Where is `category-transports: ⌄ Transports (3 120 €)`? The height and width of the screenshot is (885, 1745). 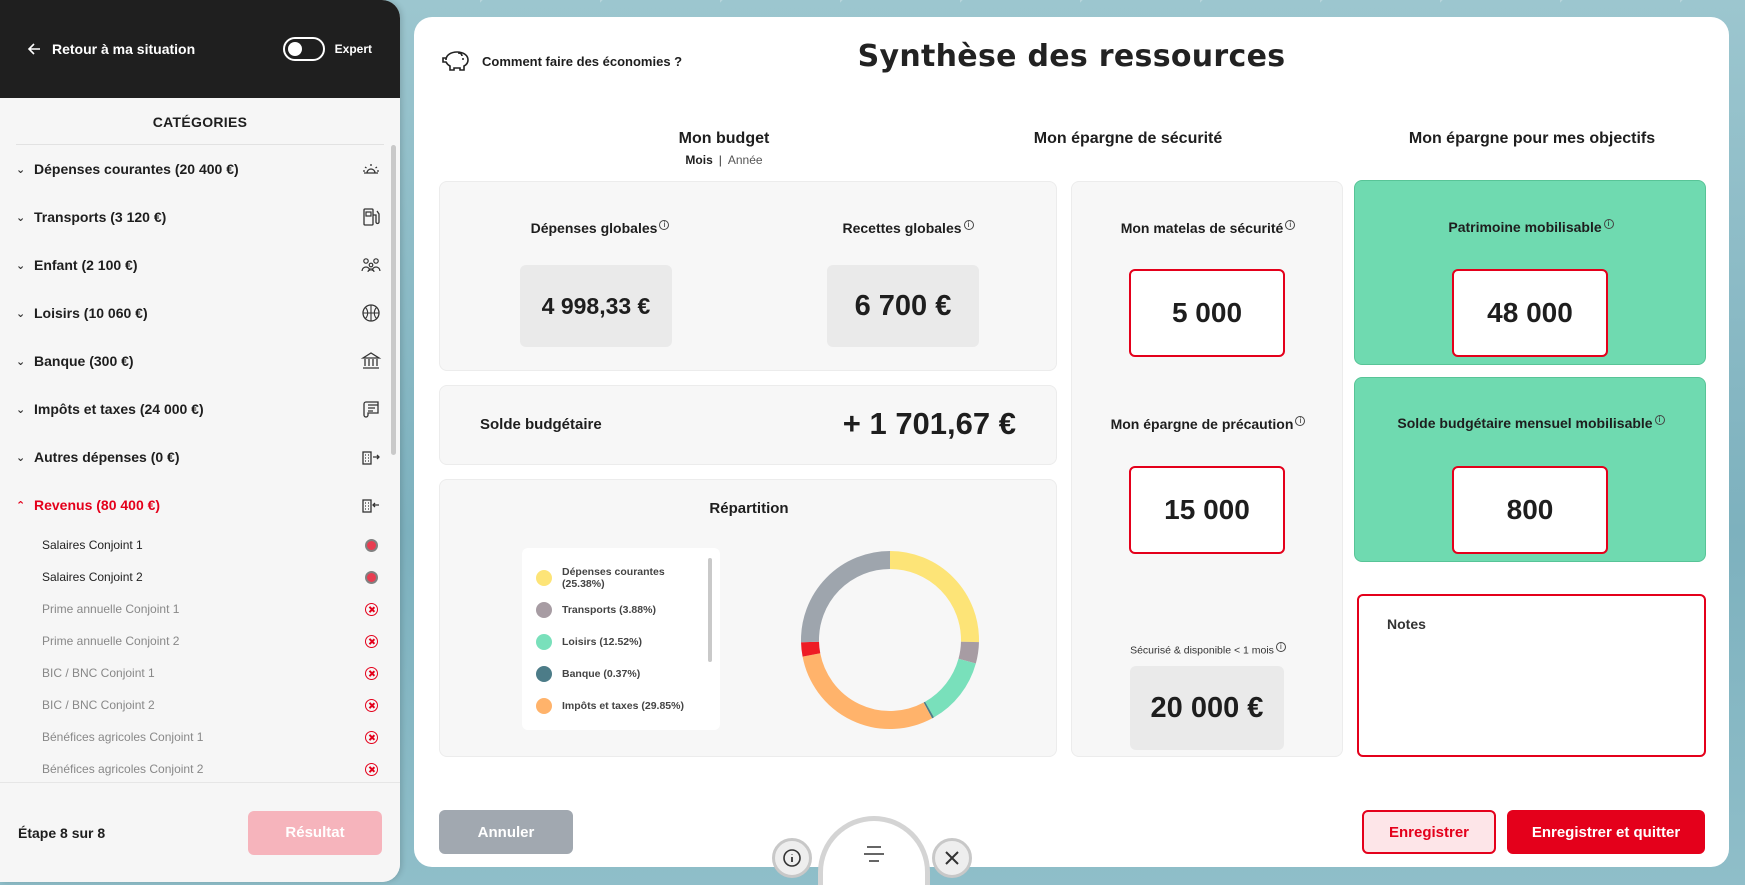 category-transports: ⌄ Transports (3 120 €) is located at coordinates (200, 217).